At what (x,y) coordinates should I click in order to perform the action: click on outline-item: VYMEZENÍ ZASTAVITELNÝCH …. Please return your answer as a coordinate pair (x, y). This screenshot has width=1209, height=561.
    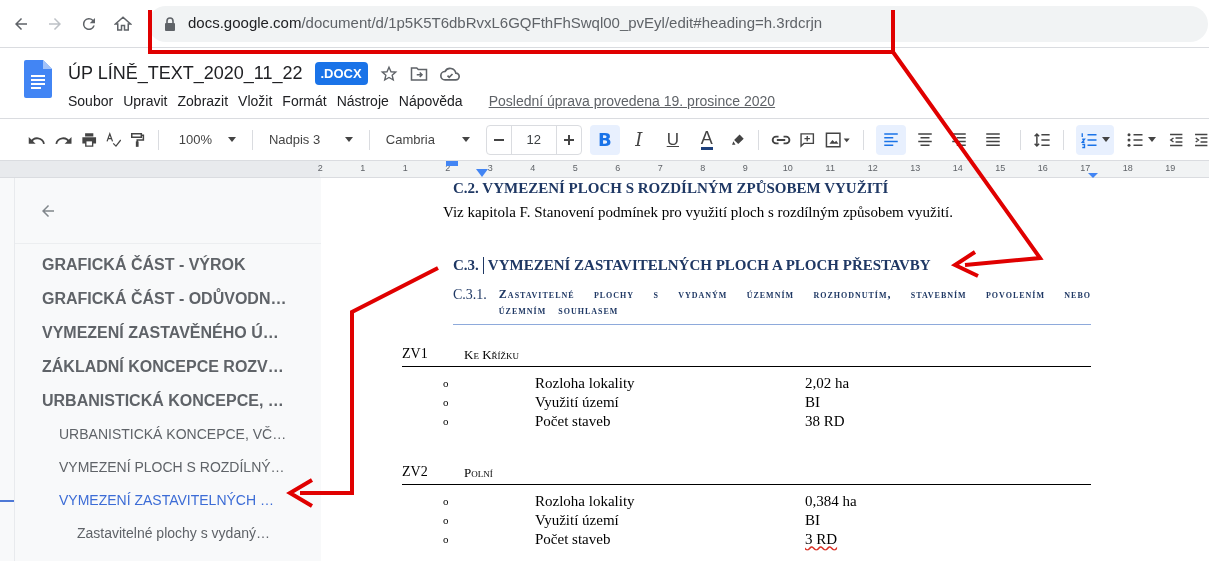
    Looking at the image, I should click on (166, 500).